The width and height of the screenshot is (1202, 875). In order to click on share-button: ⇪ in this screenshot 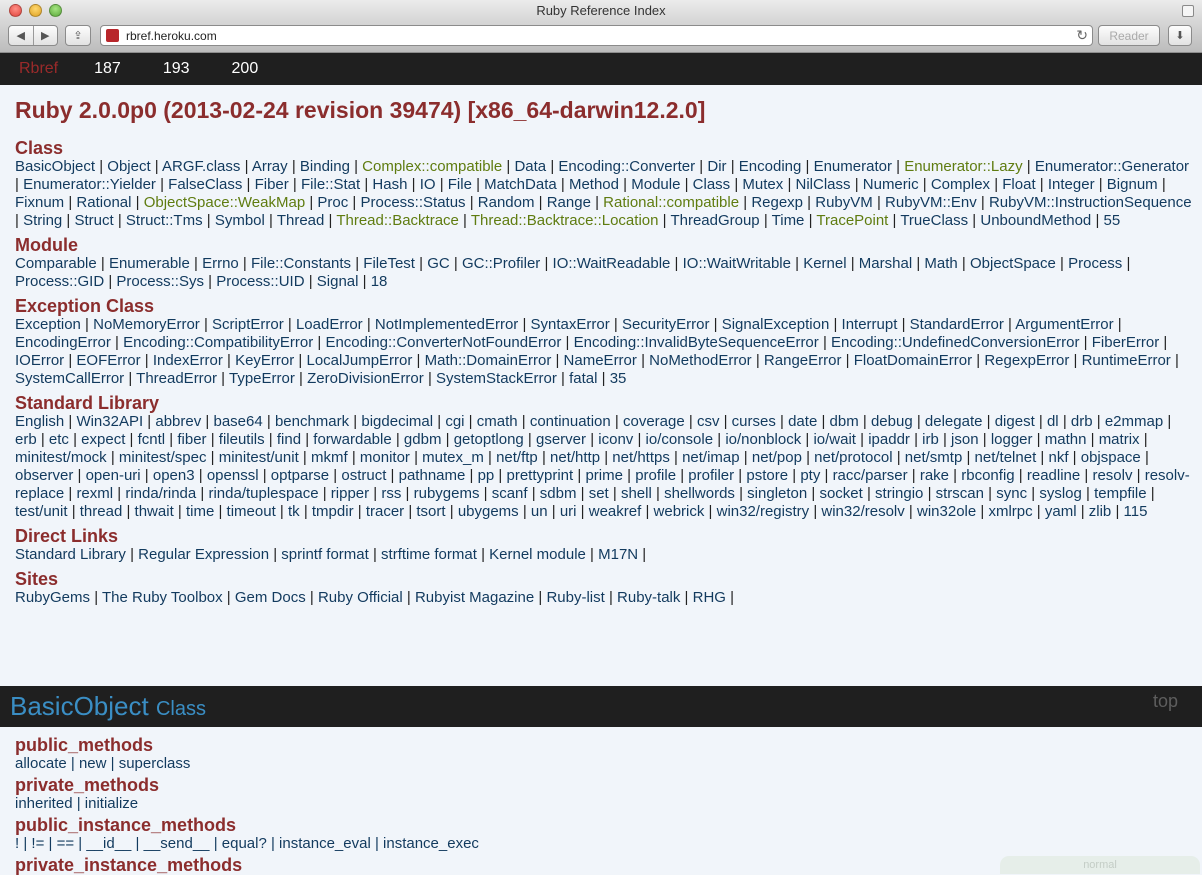, I will do `click(78, 35)`.